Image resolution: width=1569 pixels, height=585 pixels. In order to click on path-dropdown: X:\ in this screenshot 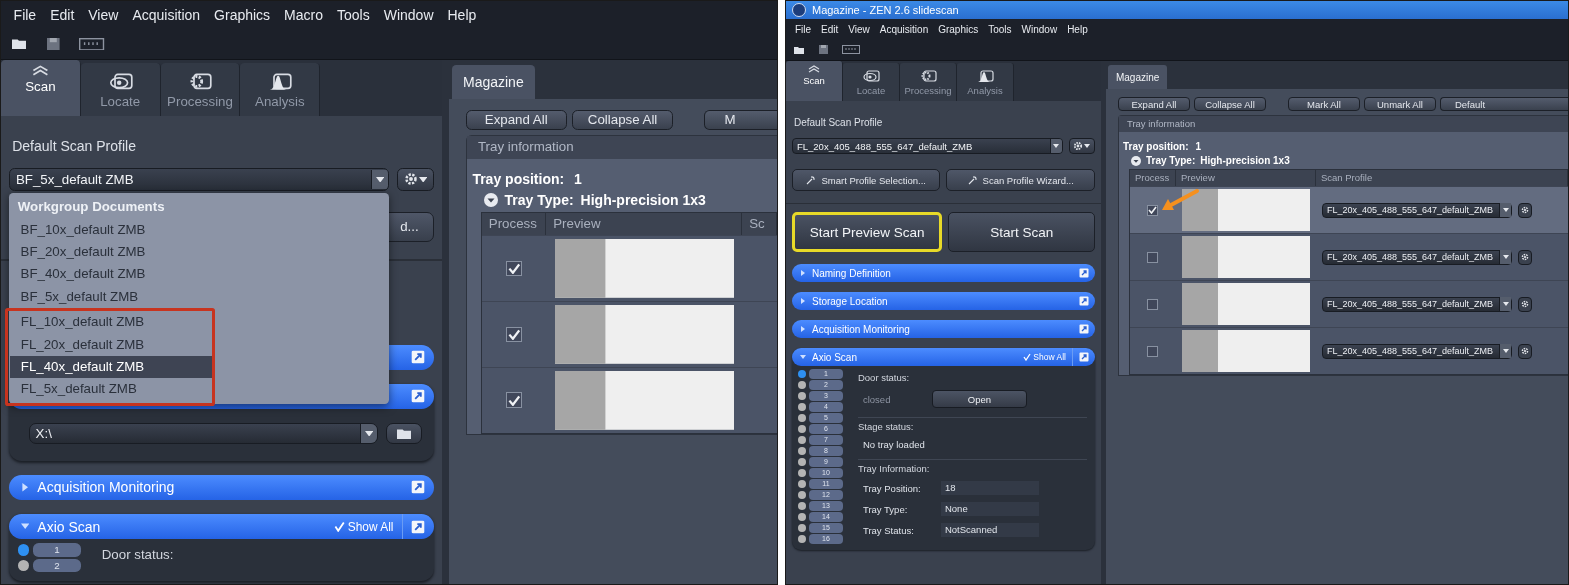, I will do `click(203, 433)`.